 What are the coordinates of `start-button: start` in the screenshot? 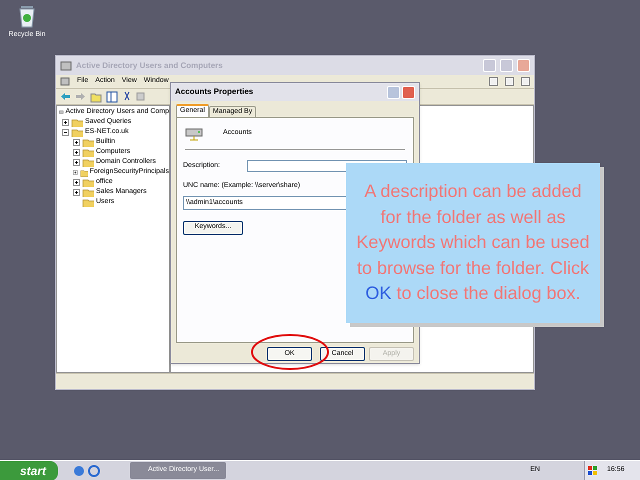 It's located at (29, 470).